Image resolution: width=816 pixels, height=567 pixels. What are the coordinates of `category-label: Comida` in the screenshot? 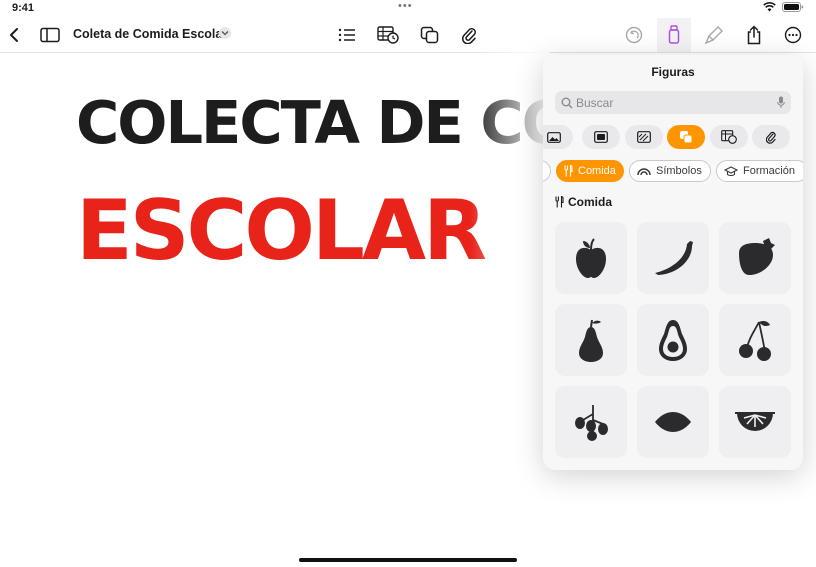 It's located at (597, 171).